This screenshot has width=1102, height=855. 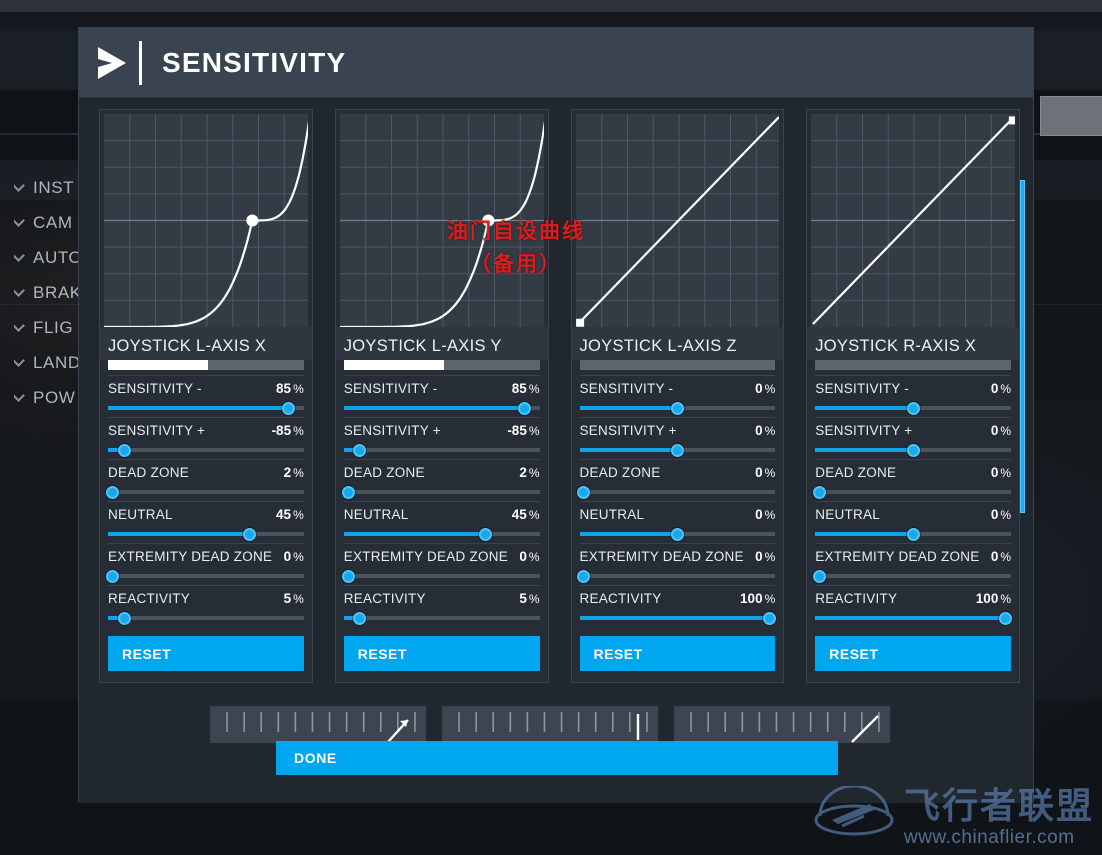 I want to click on scrollbar-thumb, so click(x=1022, y=346).